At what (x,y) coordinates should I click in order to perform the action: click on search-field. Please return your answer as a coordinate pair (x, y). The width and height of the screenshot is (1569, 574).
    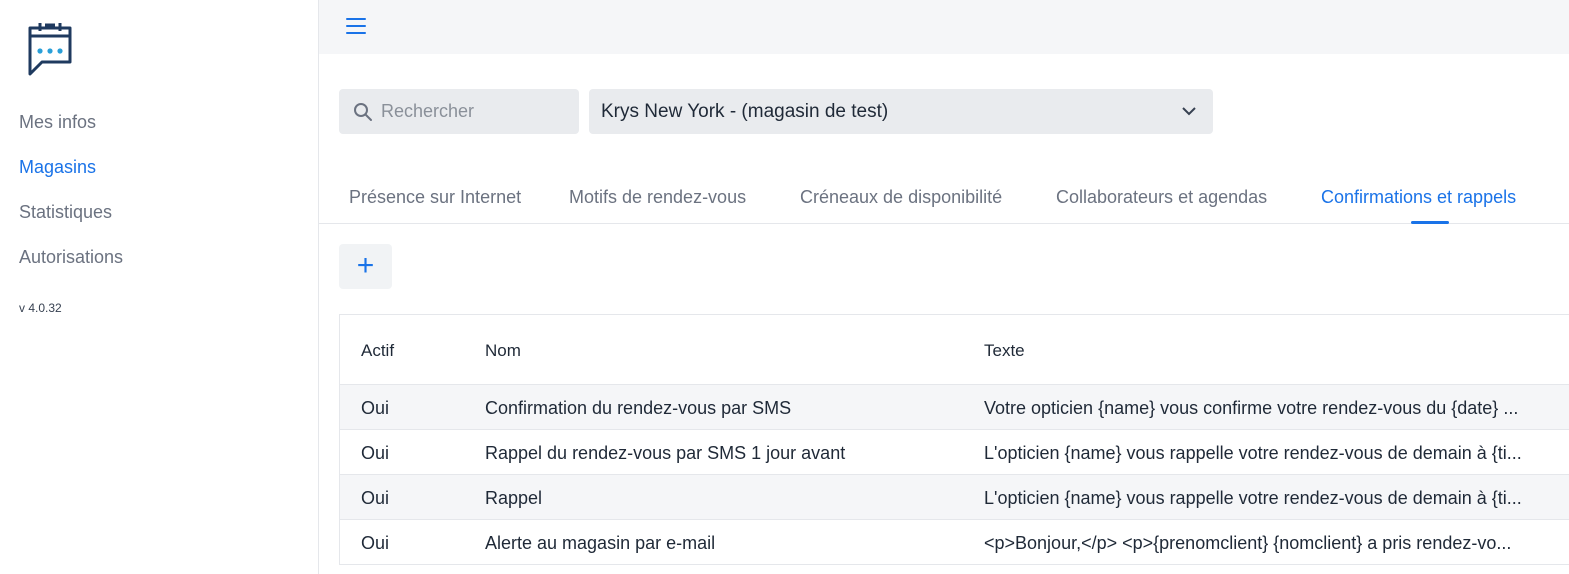
    Looking at the image, I should click on (459, 111).